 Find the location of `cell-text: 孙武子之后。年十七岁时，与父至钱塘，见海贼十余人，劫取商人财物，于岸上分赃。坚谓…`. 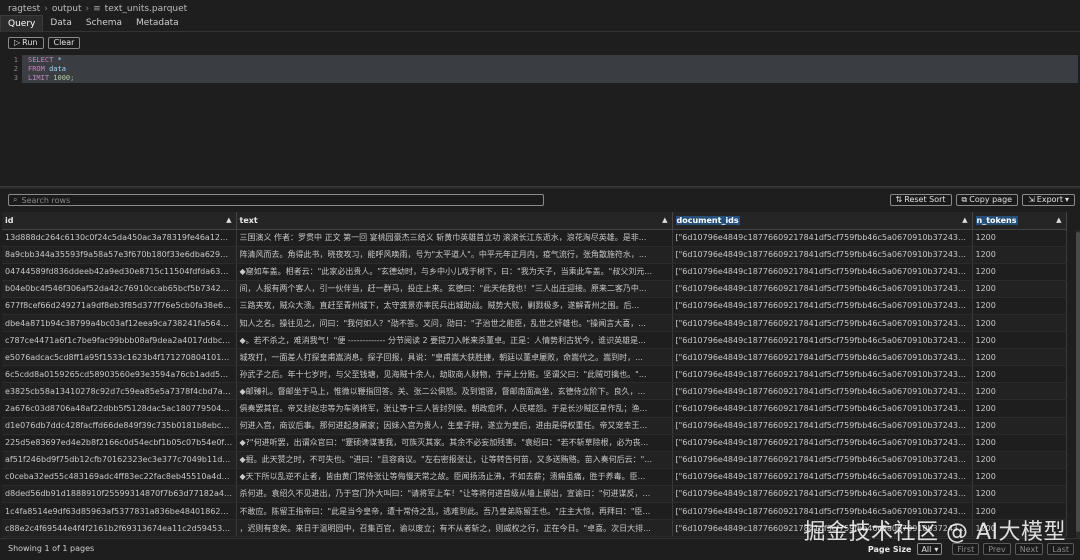

cell-text: 孙武子之后。年十七岁时，与父至钱塘，见海贼十余人，劫取商人财物，于岸上分赃。坚谓… is located at coordinates (454, 374).